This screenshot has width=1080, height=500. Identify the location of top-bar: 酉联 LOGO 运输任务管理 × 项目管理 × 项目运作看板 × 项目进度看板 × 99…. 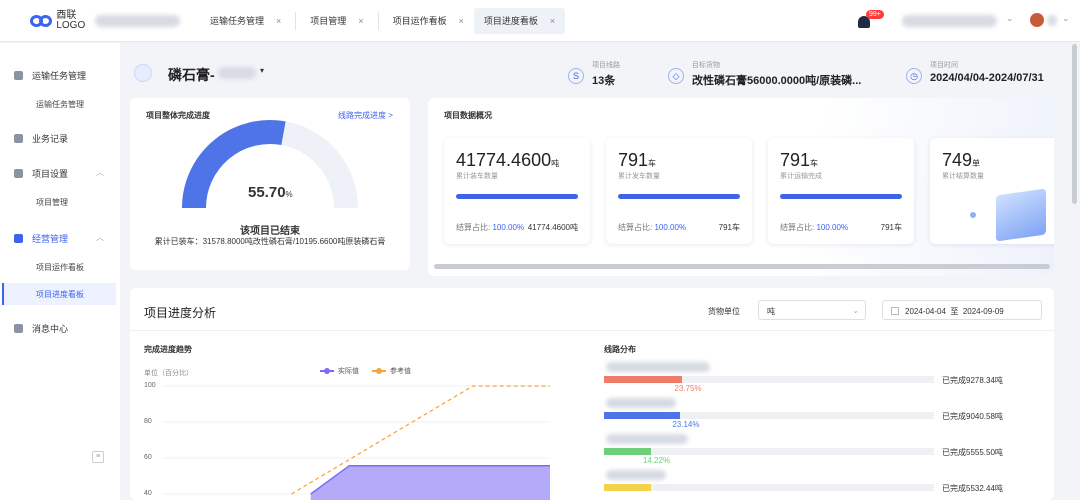
(540, 21).